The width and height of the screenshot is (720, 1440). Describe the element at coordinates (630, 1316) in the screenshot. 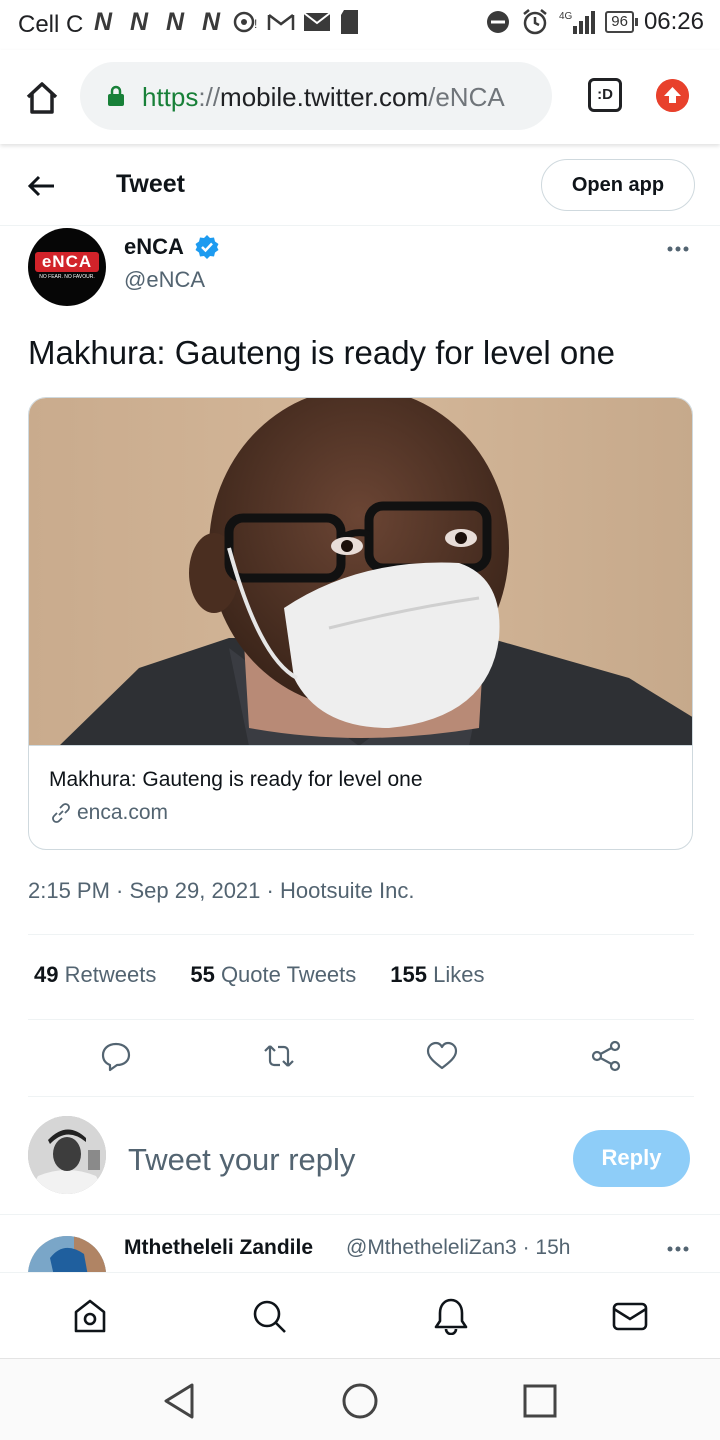

I see `messages-envelope-icon` at that location.